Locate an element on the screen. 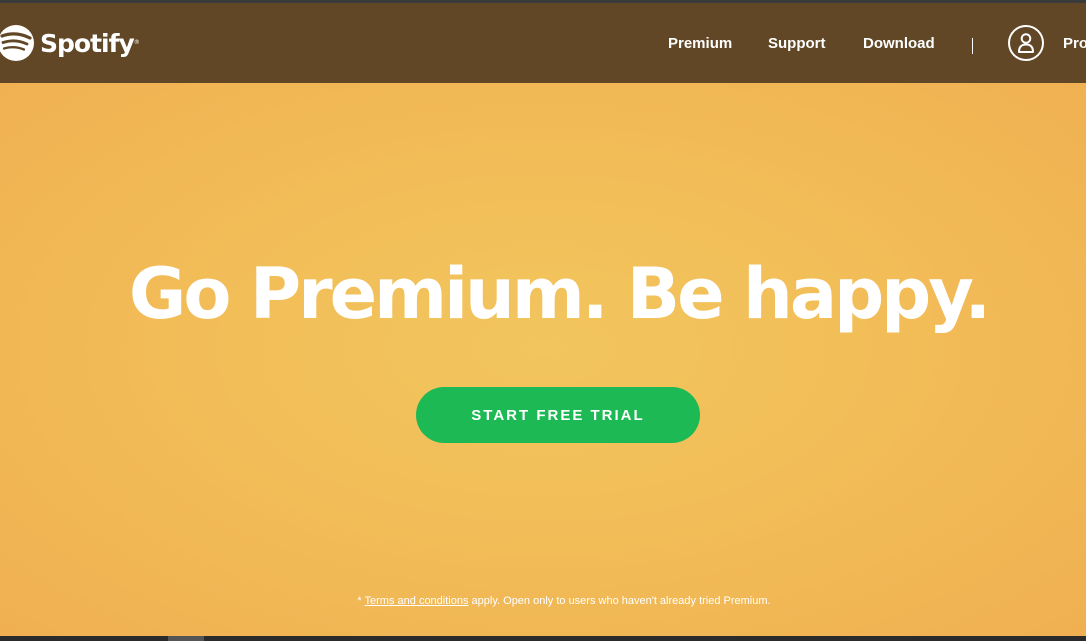  disclaimer-prefix: * is located at coordinates (361, 601).